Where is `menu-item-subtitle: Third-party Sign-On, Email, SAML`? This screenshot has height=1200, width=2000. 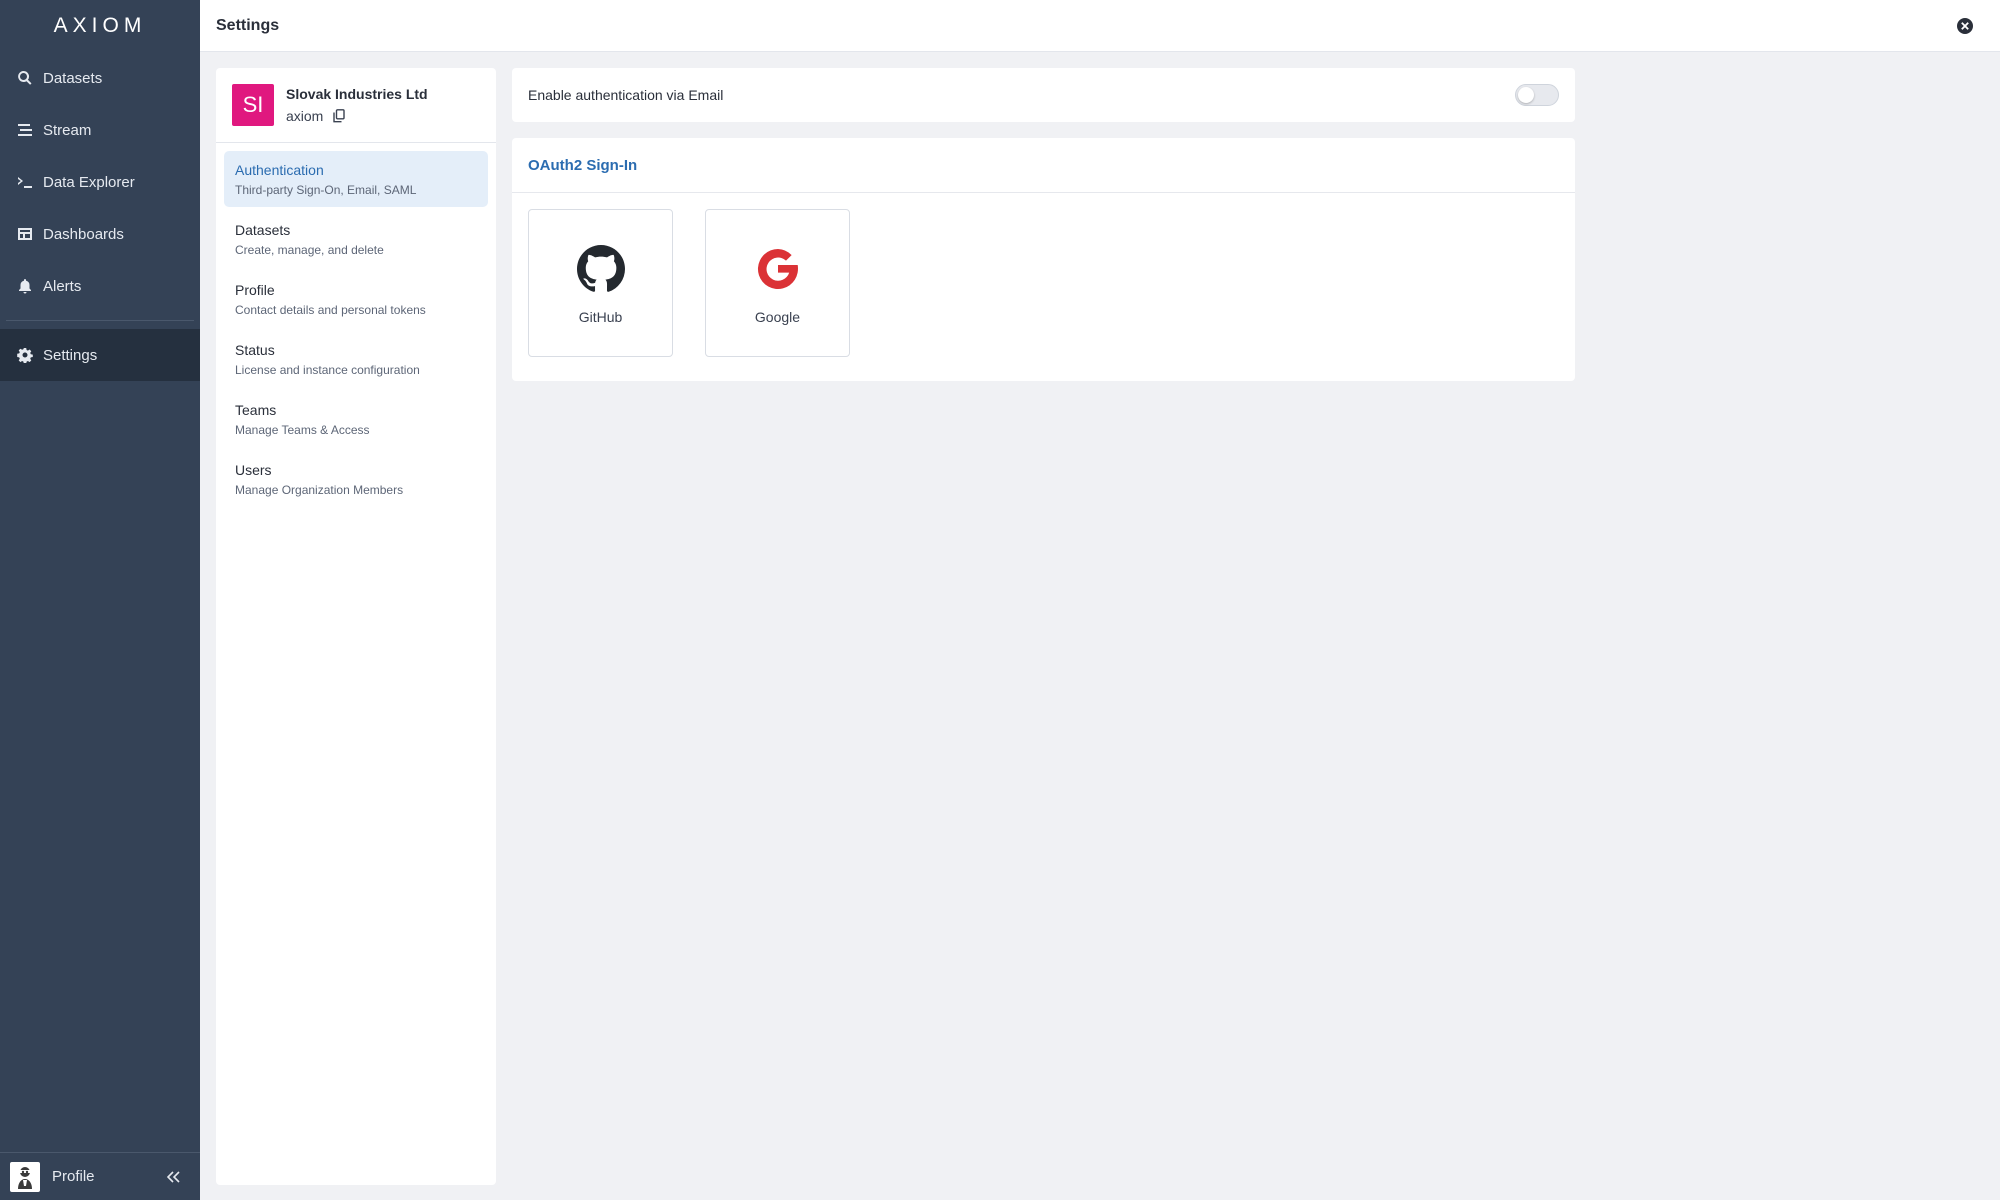 menu-item-subtitle: Third-party Sign-On, Email, SAML is located at coordinates (326, 190).